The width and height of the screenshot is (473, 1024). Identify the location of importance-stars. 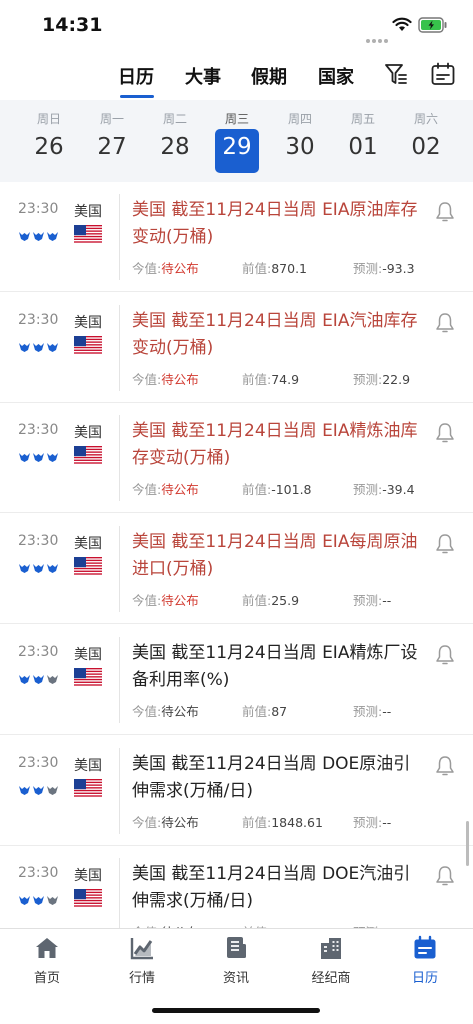
(39, 345).